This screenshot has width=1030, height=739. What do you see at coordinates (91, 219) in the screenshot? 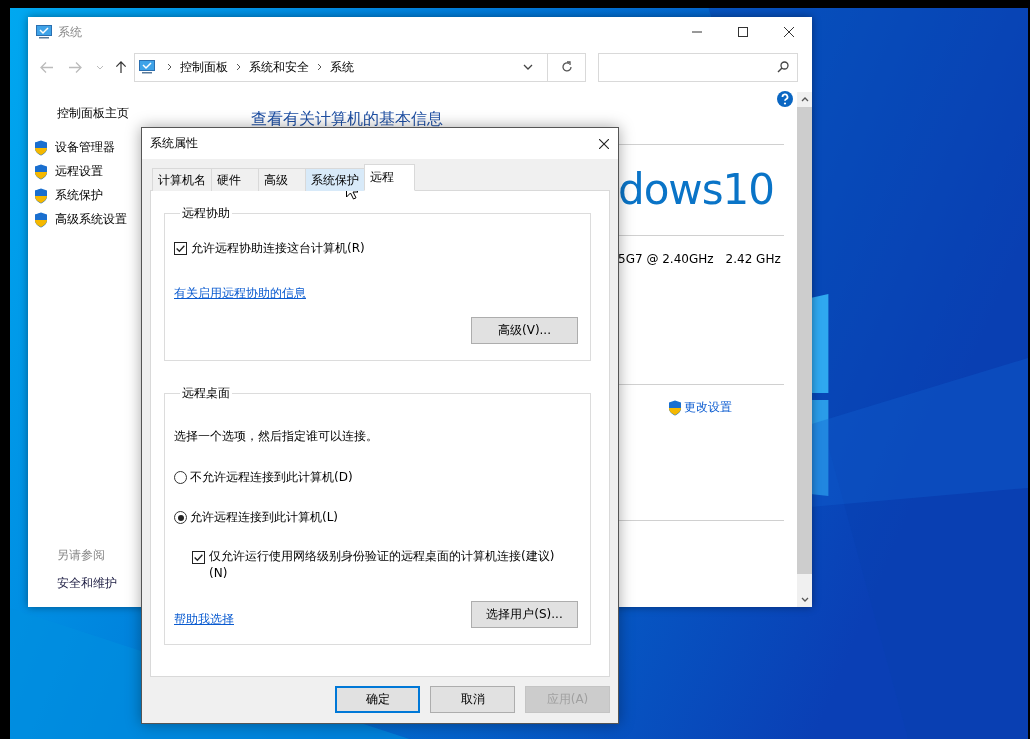
I see `sidebar-link: 高级系统设置` at bounding box center [91, 219].